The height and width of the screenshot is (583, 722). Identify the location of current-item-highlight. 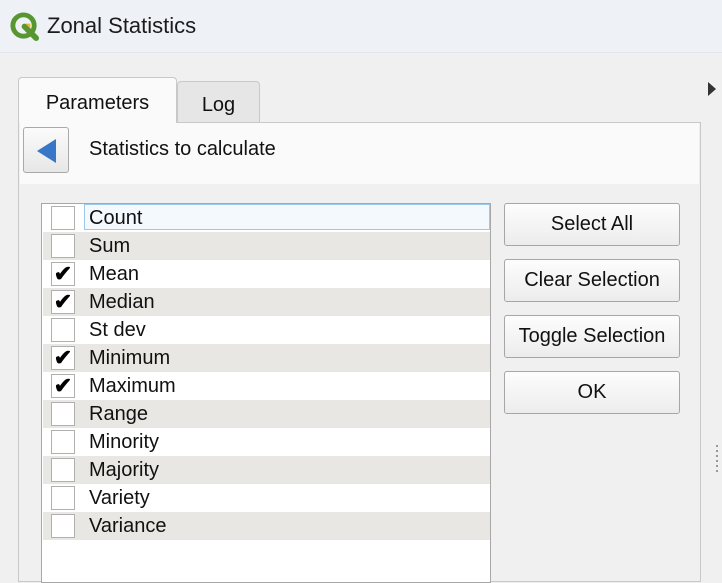
(287, 217).